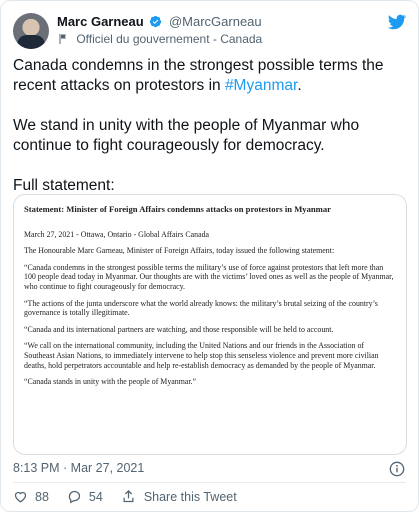 The height and width of the screenshot is (512, 419). Describe the element at coordinates (397, 469) in the screenshot. I see `info-icon` at that location.